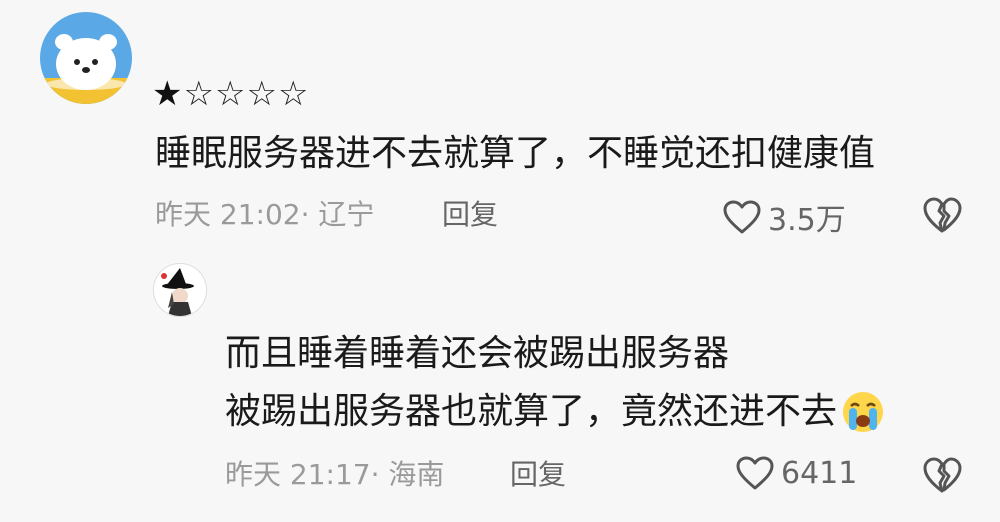 The width and height of the screenshot is (1000, 522). I want to click on comment-dislike-button, so click(942, 215).